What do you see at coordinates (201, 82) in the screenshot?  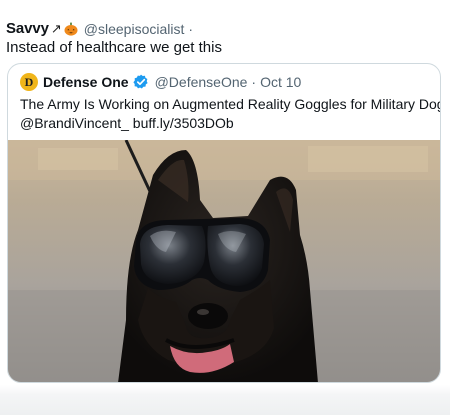 I see `quoted-handle: @DefenseOne` at bounding box center [201, 82].